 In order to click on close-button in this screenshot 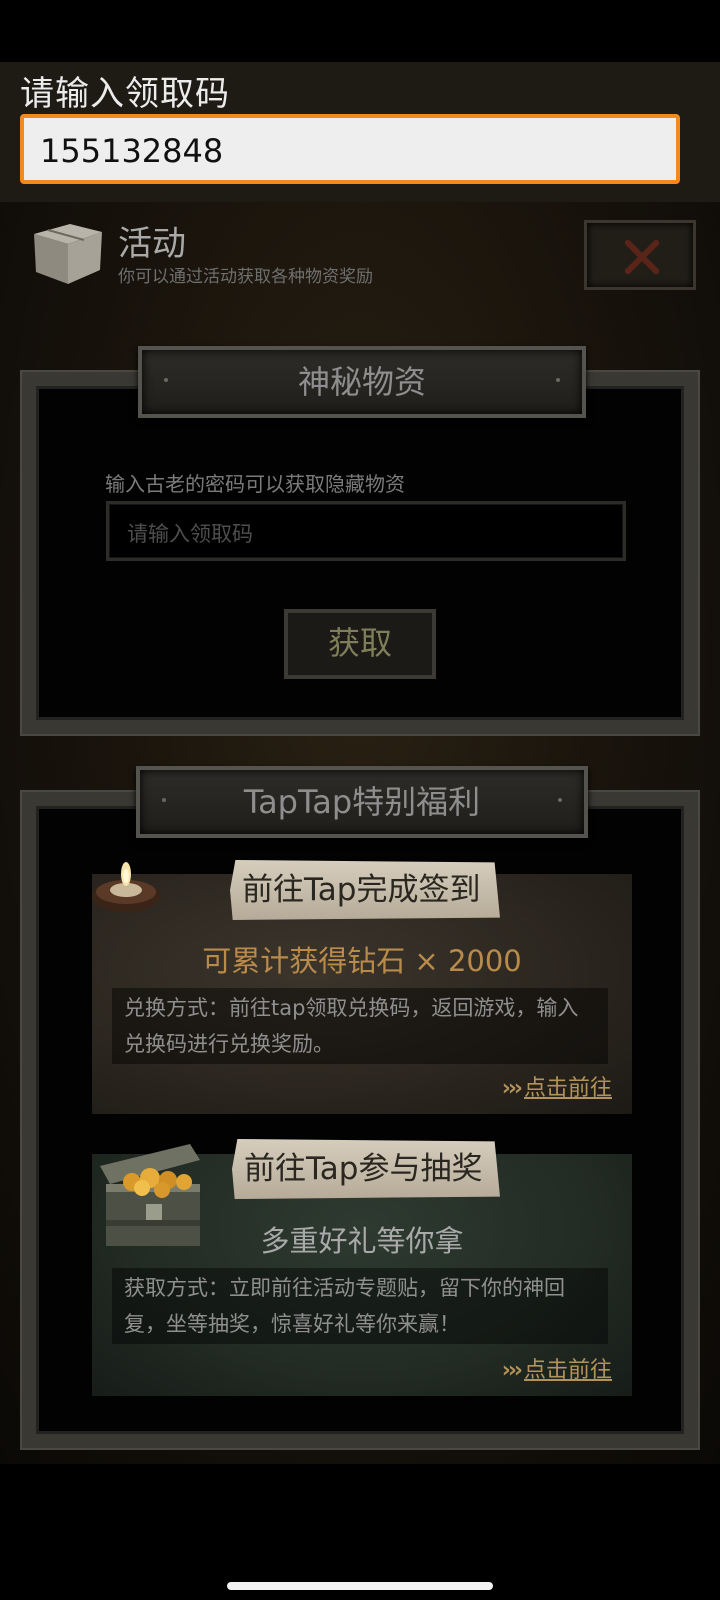, I will do `click(640, 255)`.